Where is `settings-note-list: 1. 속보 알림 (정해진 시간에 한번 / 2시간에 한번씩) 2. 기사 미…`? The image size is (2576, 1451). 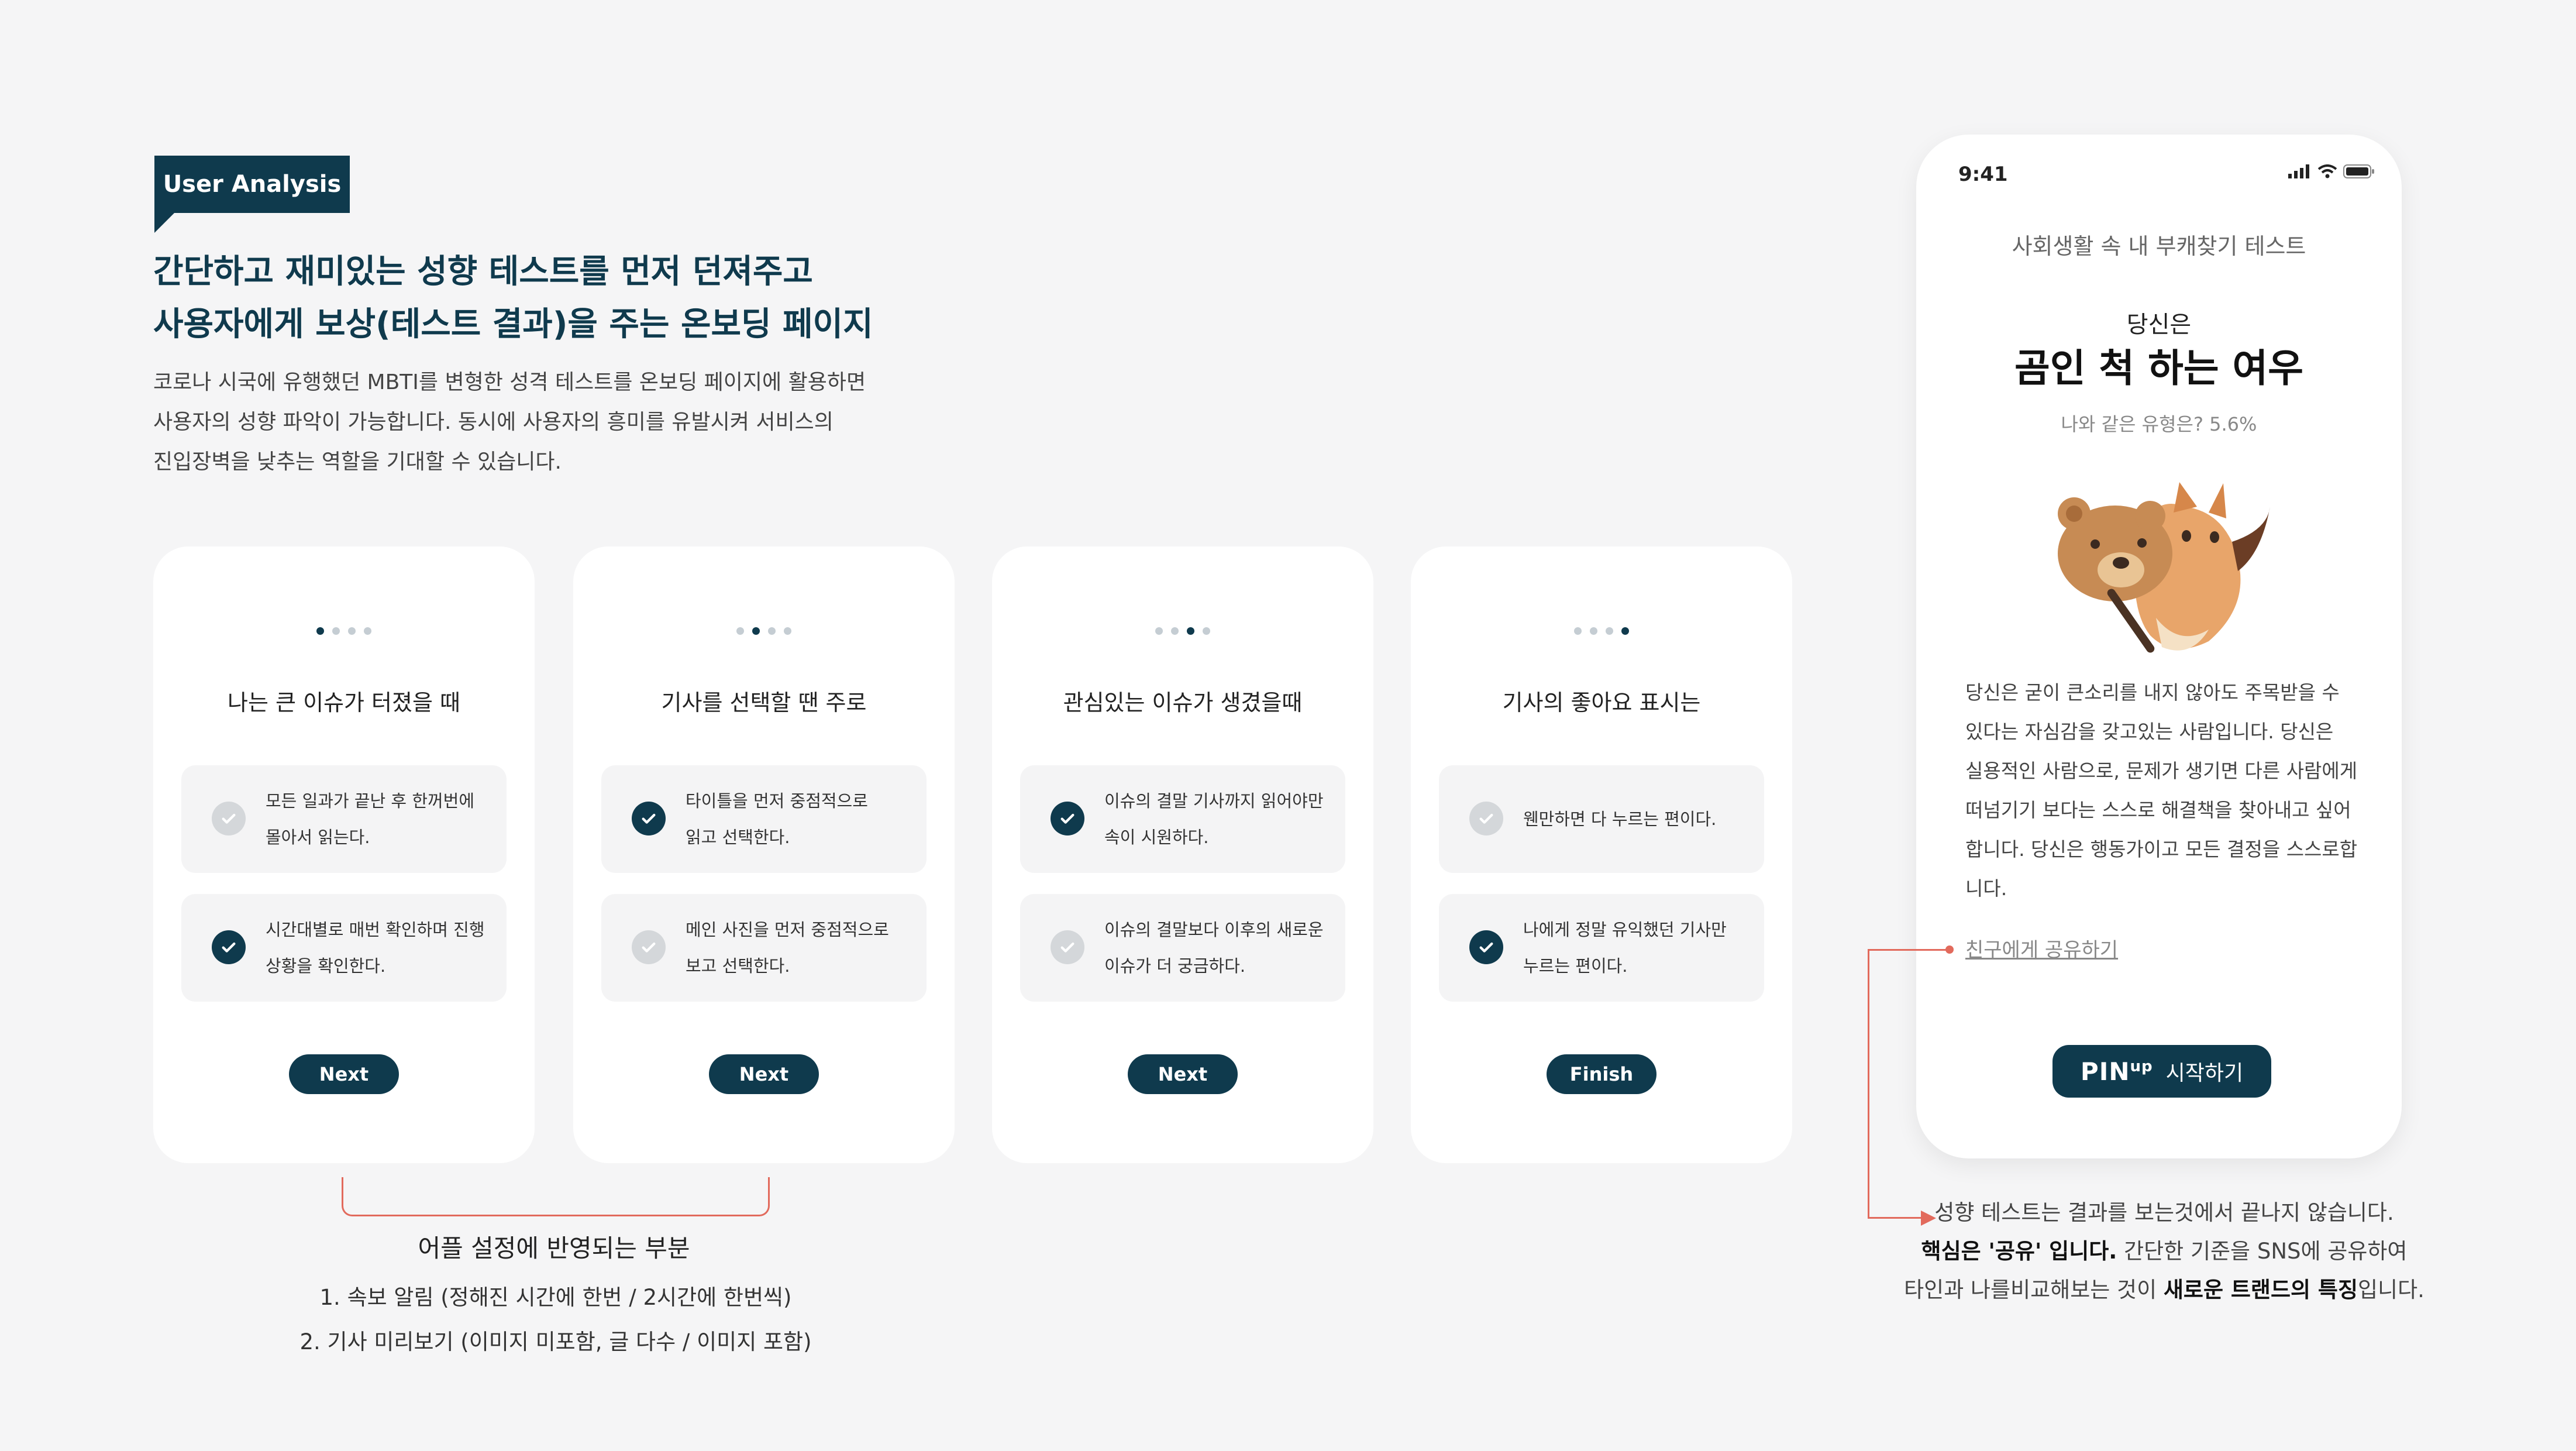
settings-note-list: 1. 속보 알림 (정해진 시간에 한번 / 2시간에 한번씩) 2. 기사 미… is located at coordinates (555, 1319).